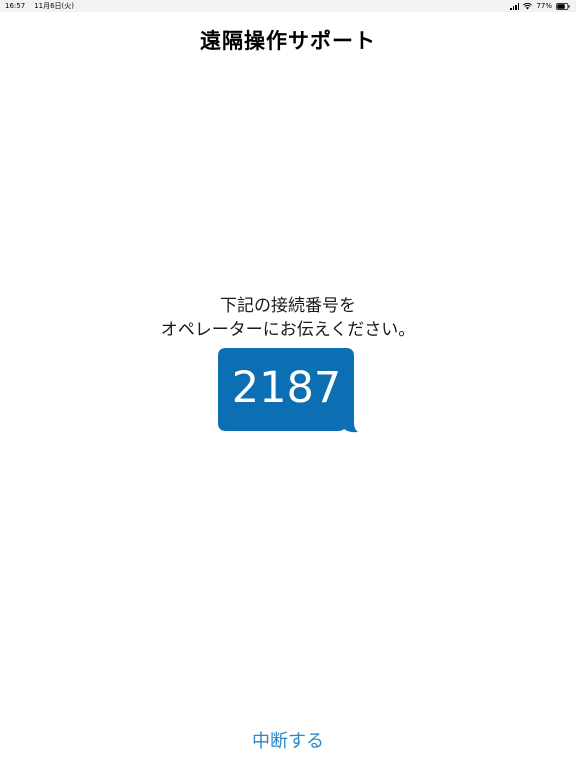 The width and height of the screenshot is (576, 768). I want to click on status-left: 16:57 11月6日(火), so click(39, 6).